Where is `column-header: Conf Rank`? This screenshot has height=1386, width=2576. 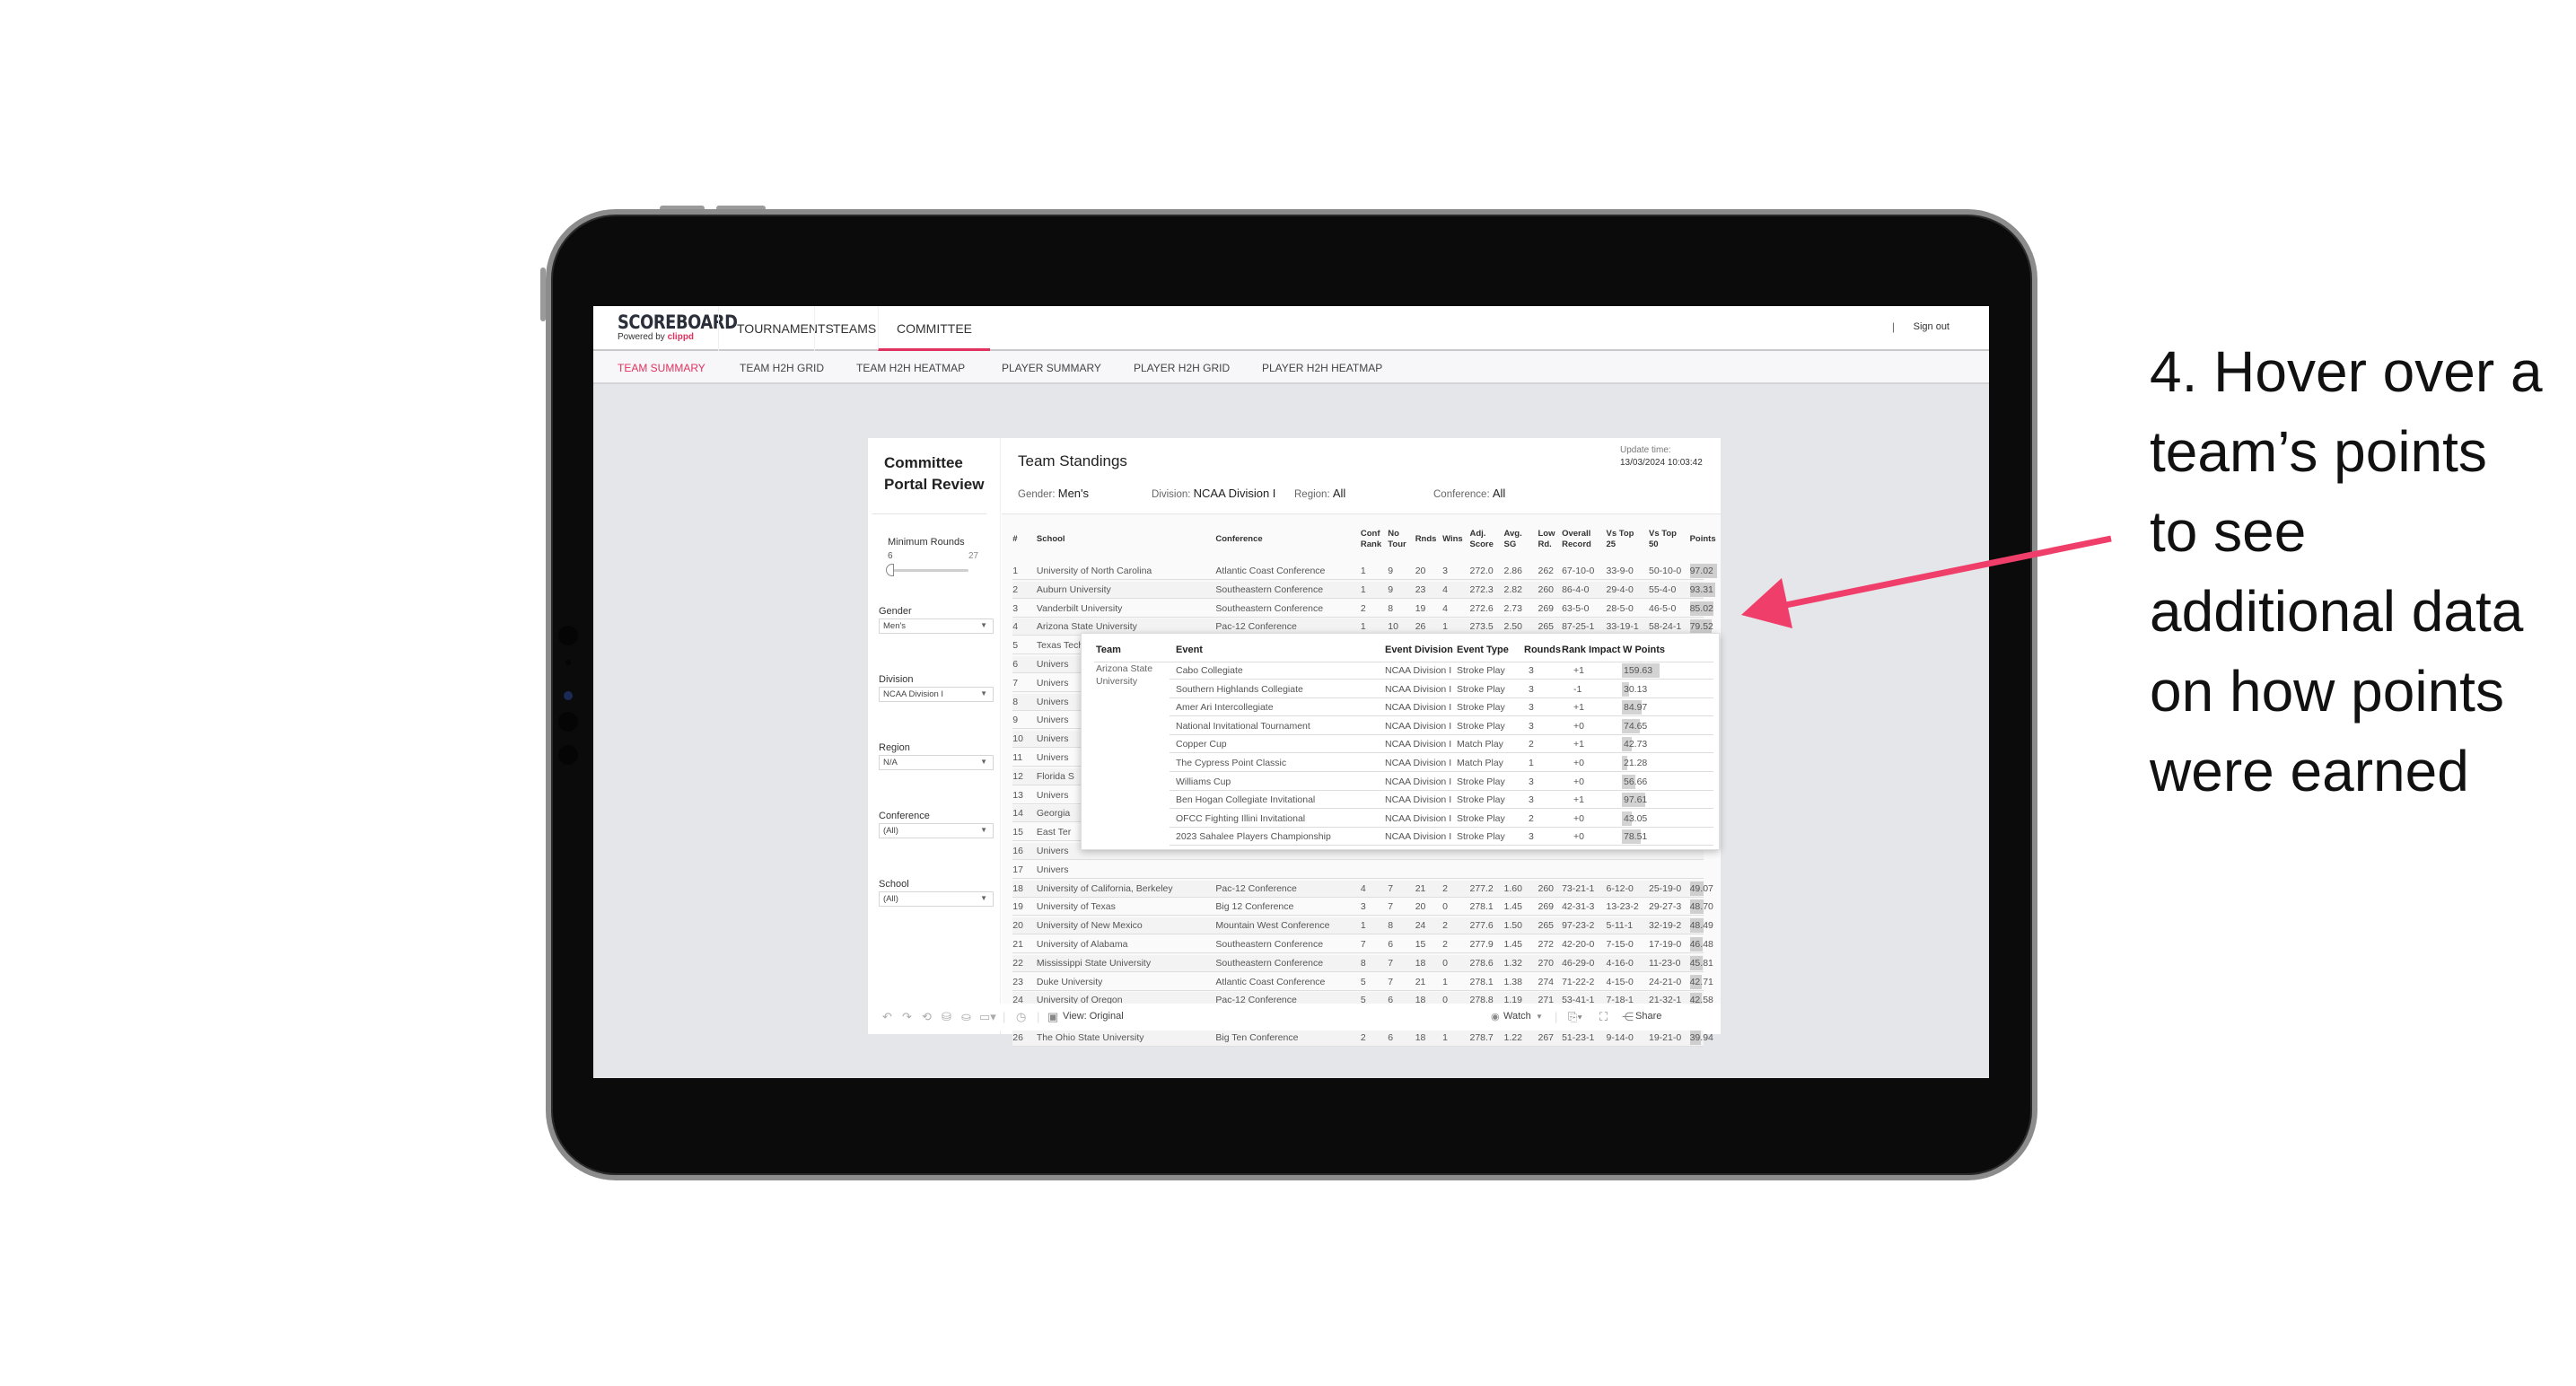 column-header: Conf Rank is located at coordinates (1371, 539).